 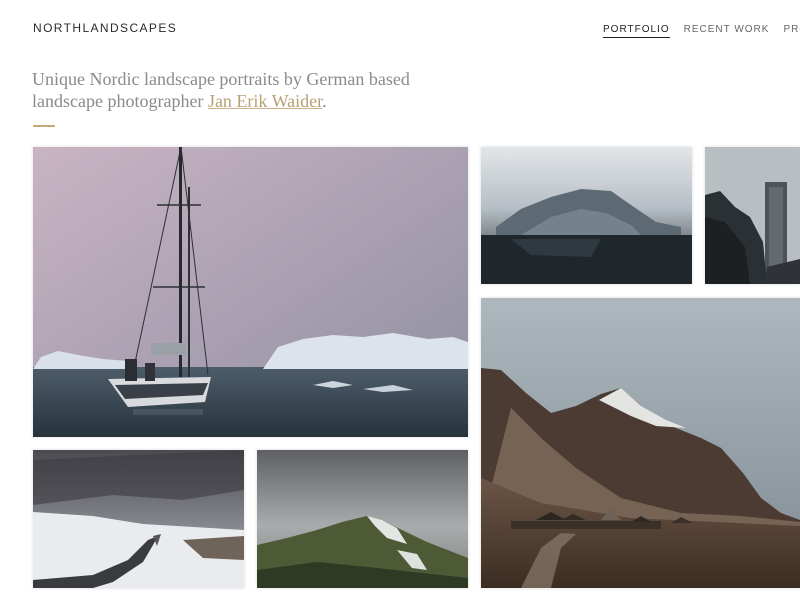 I want to click on photo-misty-green-mountain, so click(x=362, y=519).